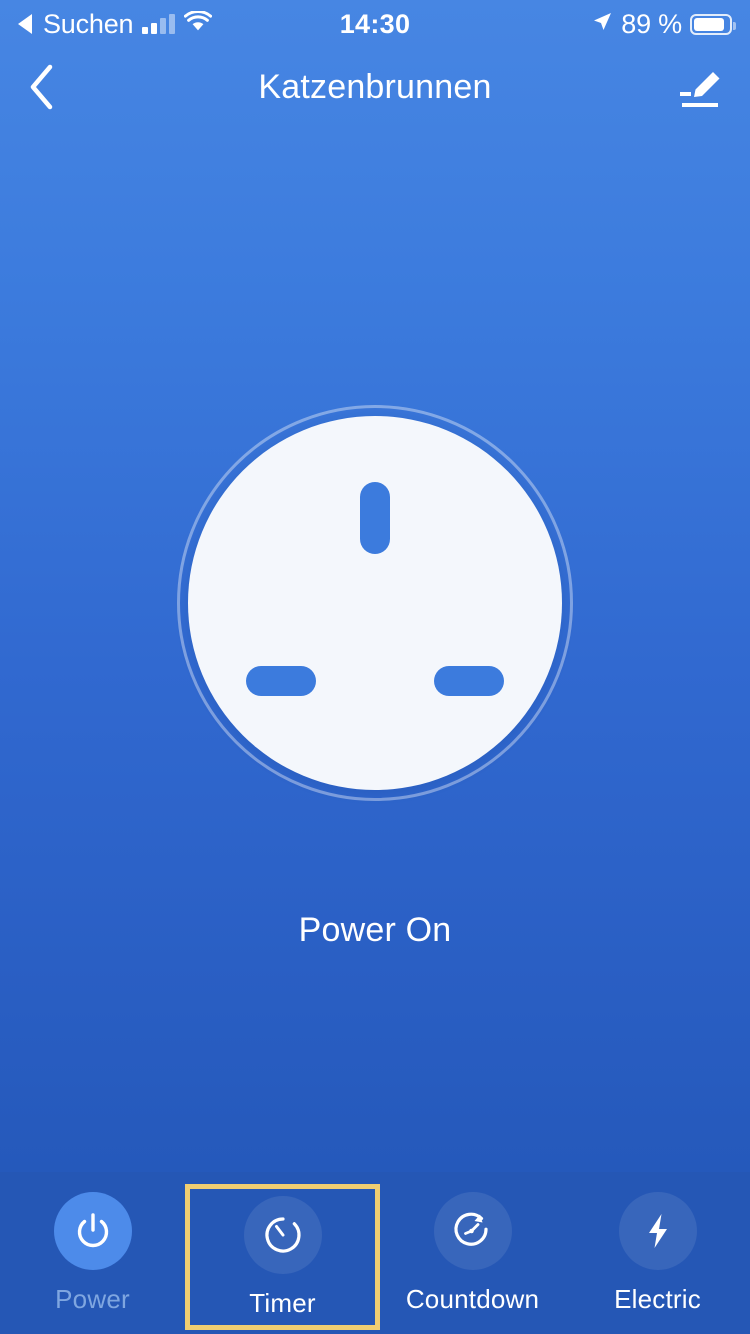 The height and width of the screenshot is (1334, 750). I want to click on status-bar: Suchen 14:30 89 %, so click(375, 24).